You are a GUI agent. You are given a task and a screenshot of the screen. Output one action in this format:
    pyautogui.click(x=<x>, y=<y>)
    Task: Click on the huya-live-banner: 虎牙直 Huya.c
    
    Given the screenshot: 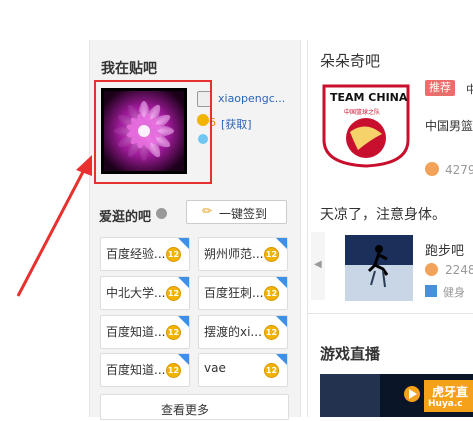 What is the action you would take?
    pyautogui.click(x=396, y=395)
    